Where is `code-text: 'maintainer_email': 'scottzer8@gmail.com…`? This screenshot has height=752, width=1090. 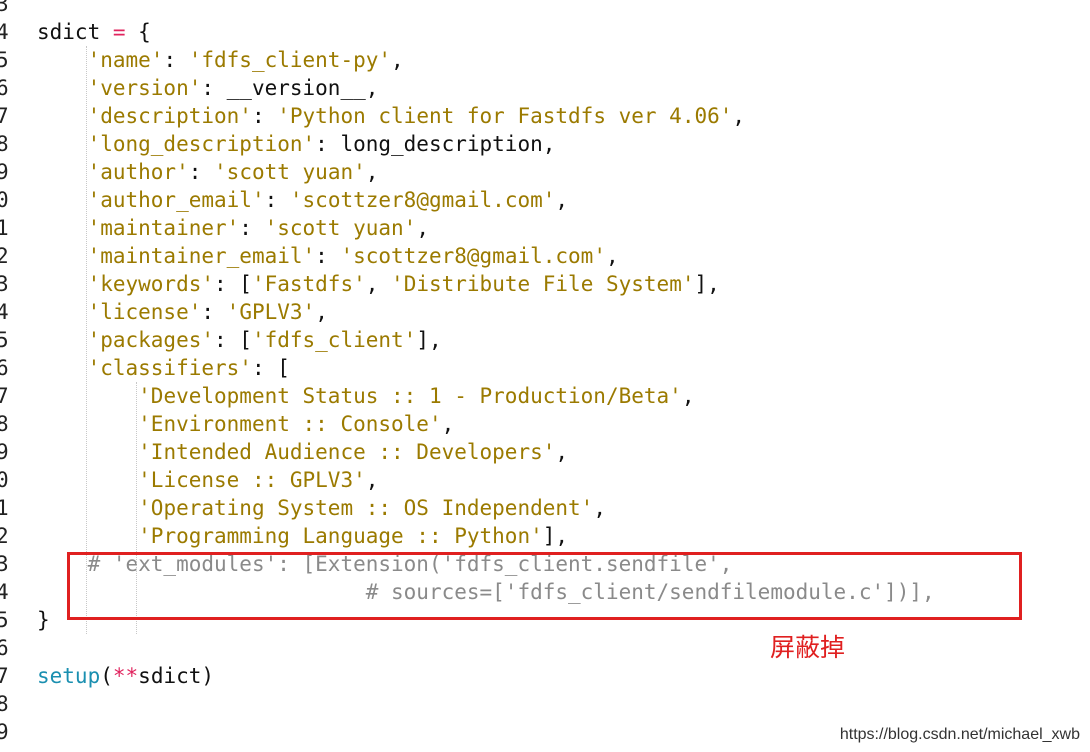
code-text: 'maintainer_email': 'scottzer8@gmail.com… is located at coordinates (328, 256).